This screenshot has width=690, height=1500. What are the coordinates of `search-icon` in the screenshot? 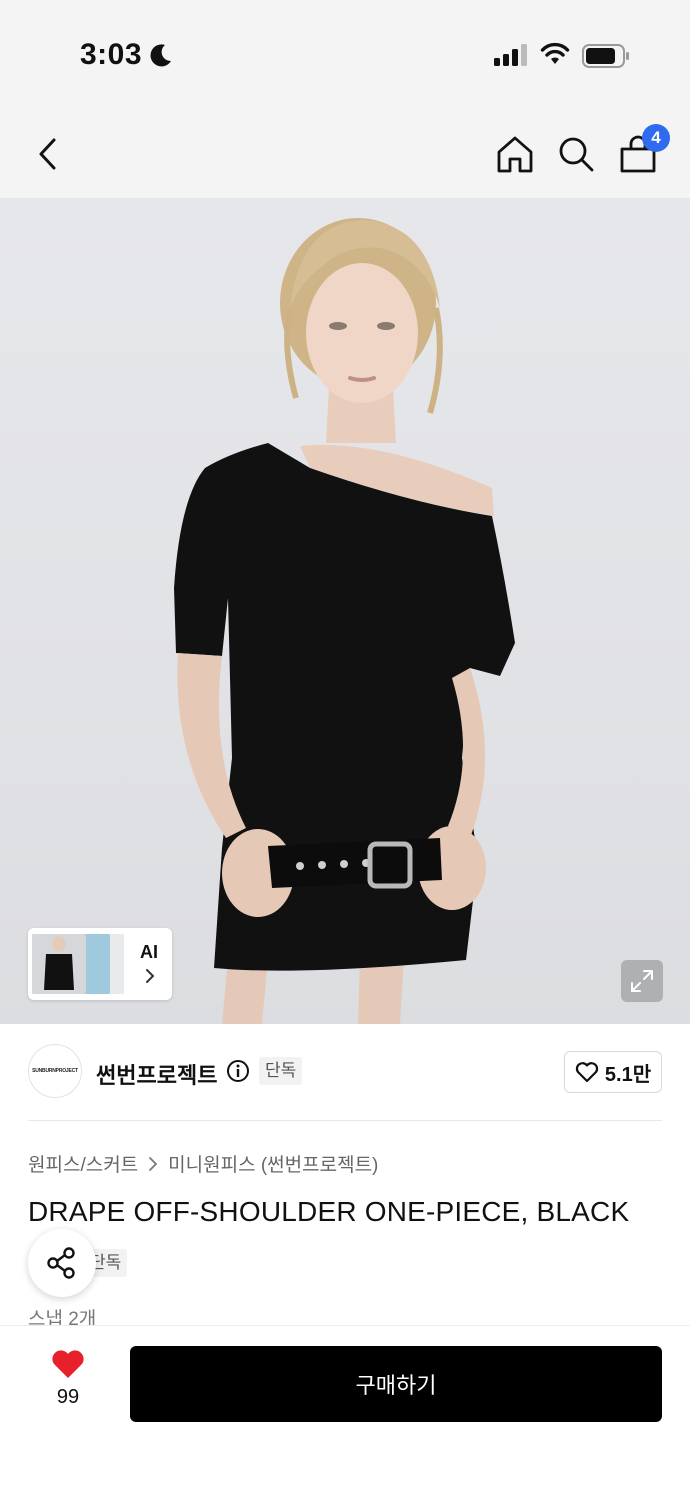 It's located at (576, 154).